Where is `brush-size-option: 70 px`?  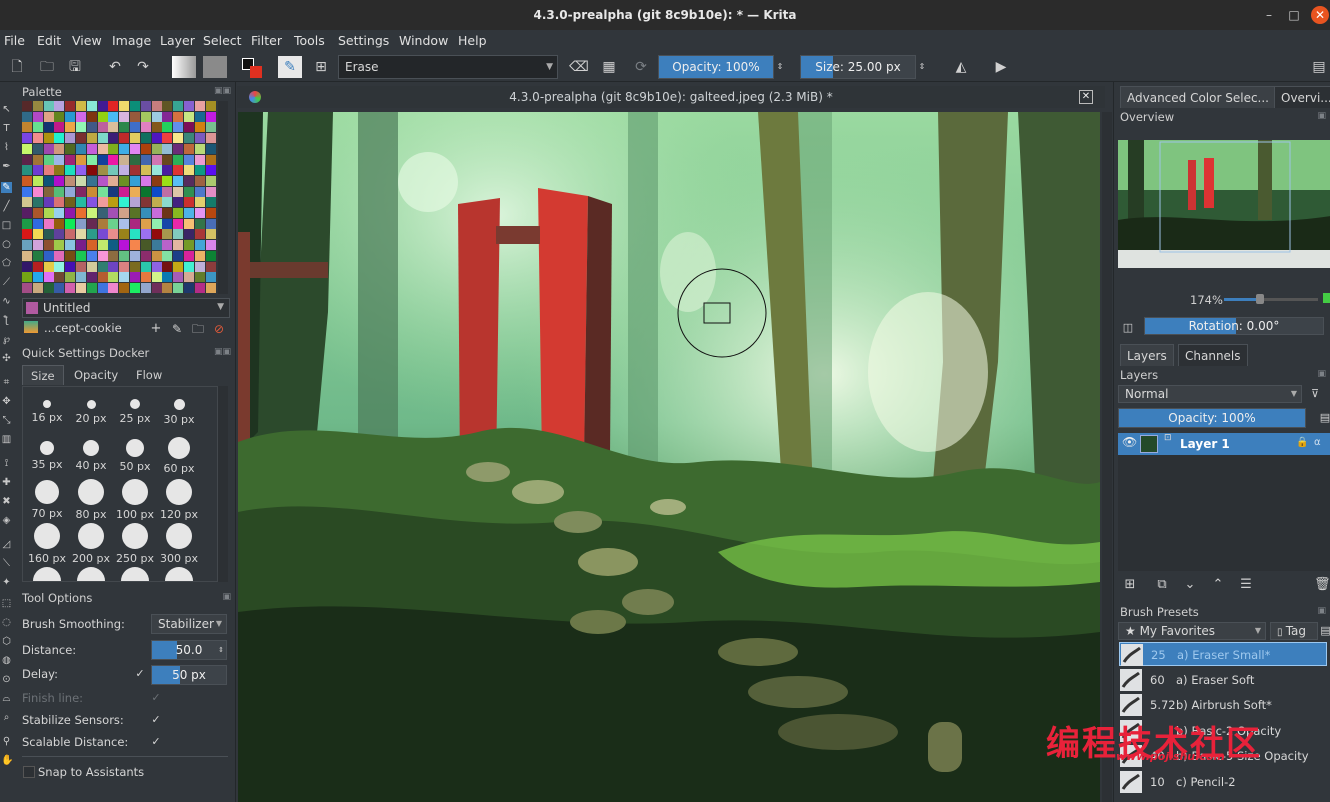
brush-size-option: 70 px is located at coordinates (47, 499).